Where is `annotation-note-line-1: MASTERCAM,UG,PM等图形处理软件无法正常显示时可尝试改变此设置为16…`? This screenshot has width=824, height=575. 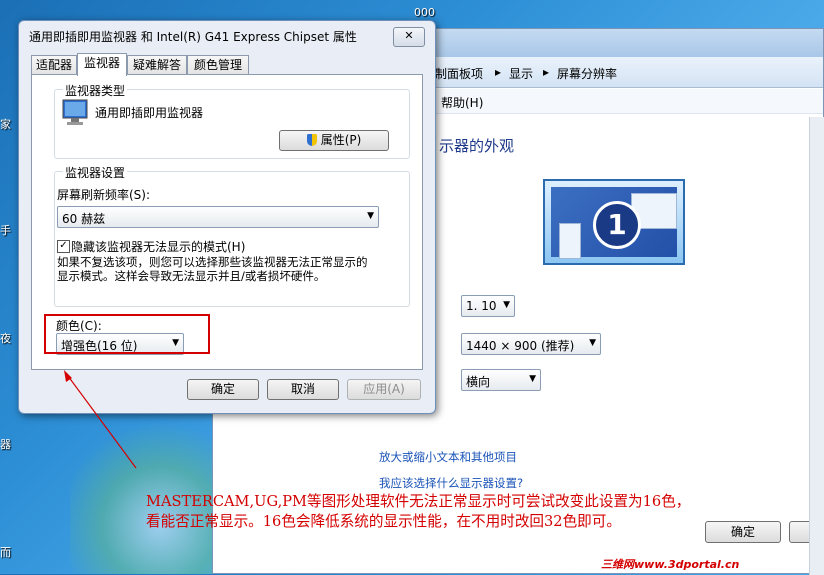 annotation-note-line-1: MASTERCAM,UG,PM等图形处理软件无法正常显示时可尝试改变此设置为16… is located at coordinates (418, 501).